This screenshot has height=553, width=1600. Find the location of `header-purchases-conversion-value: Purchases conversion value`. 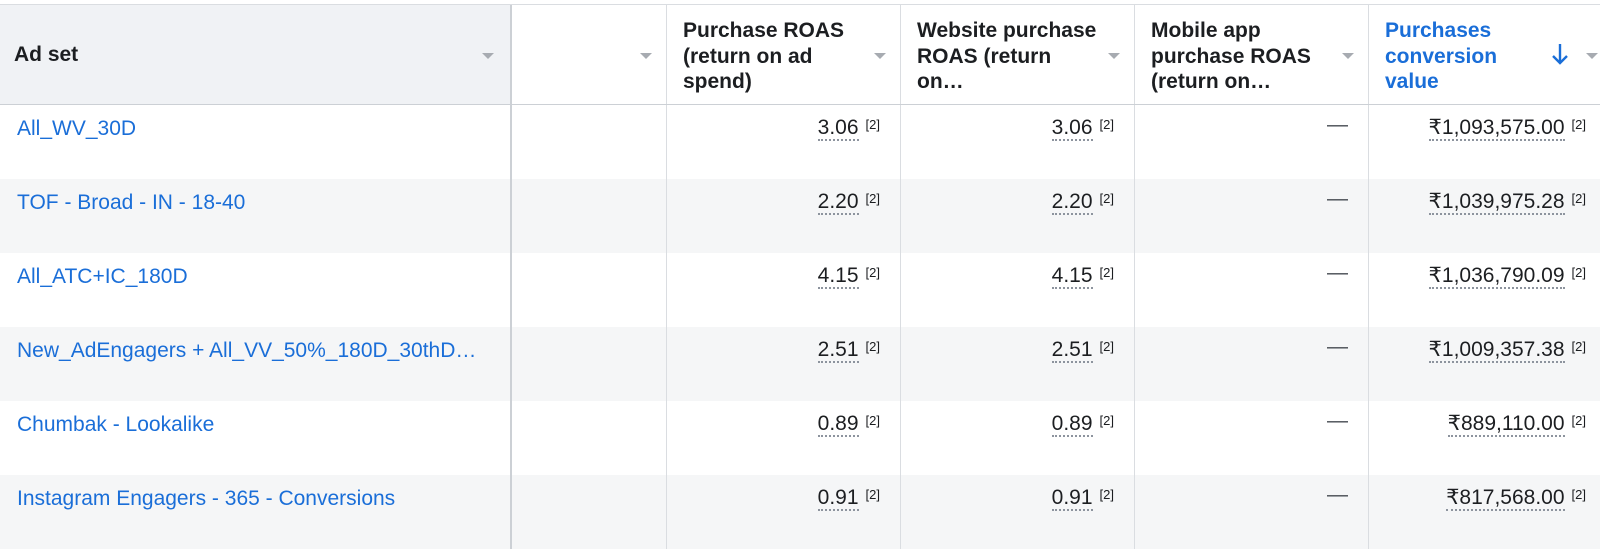

header-purchases-conversion-value: Purchases conversion value is located at coordinates (1484, 54).